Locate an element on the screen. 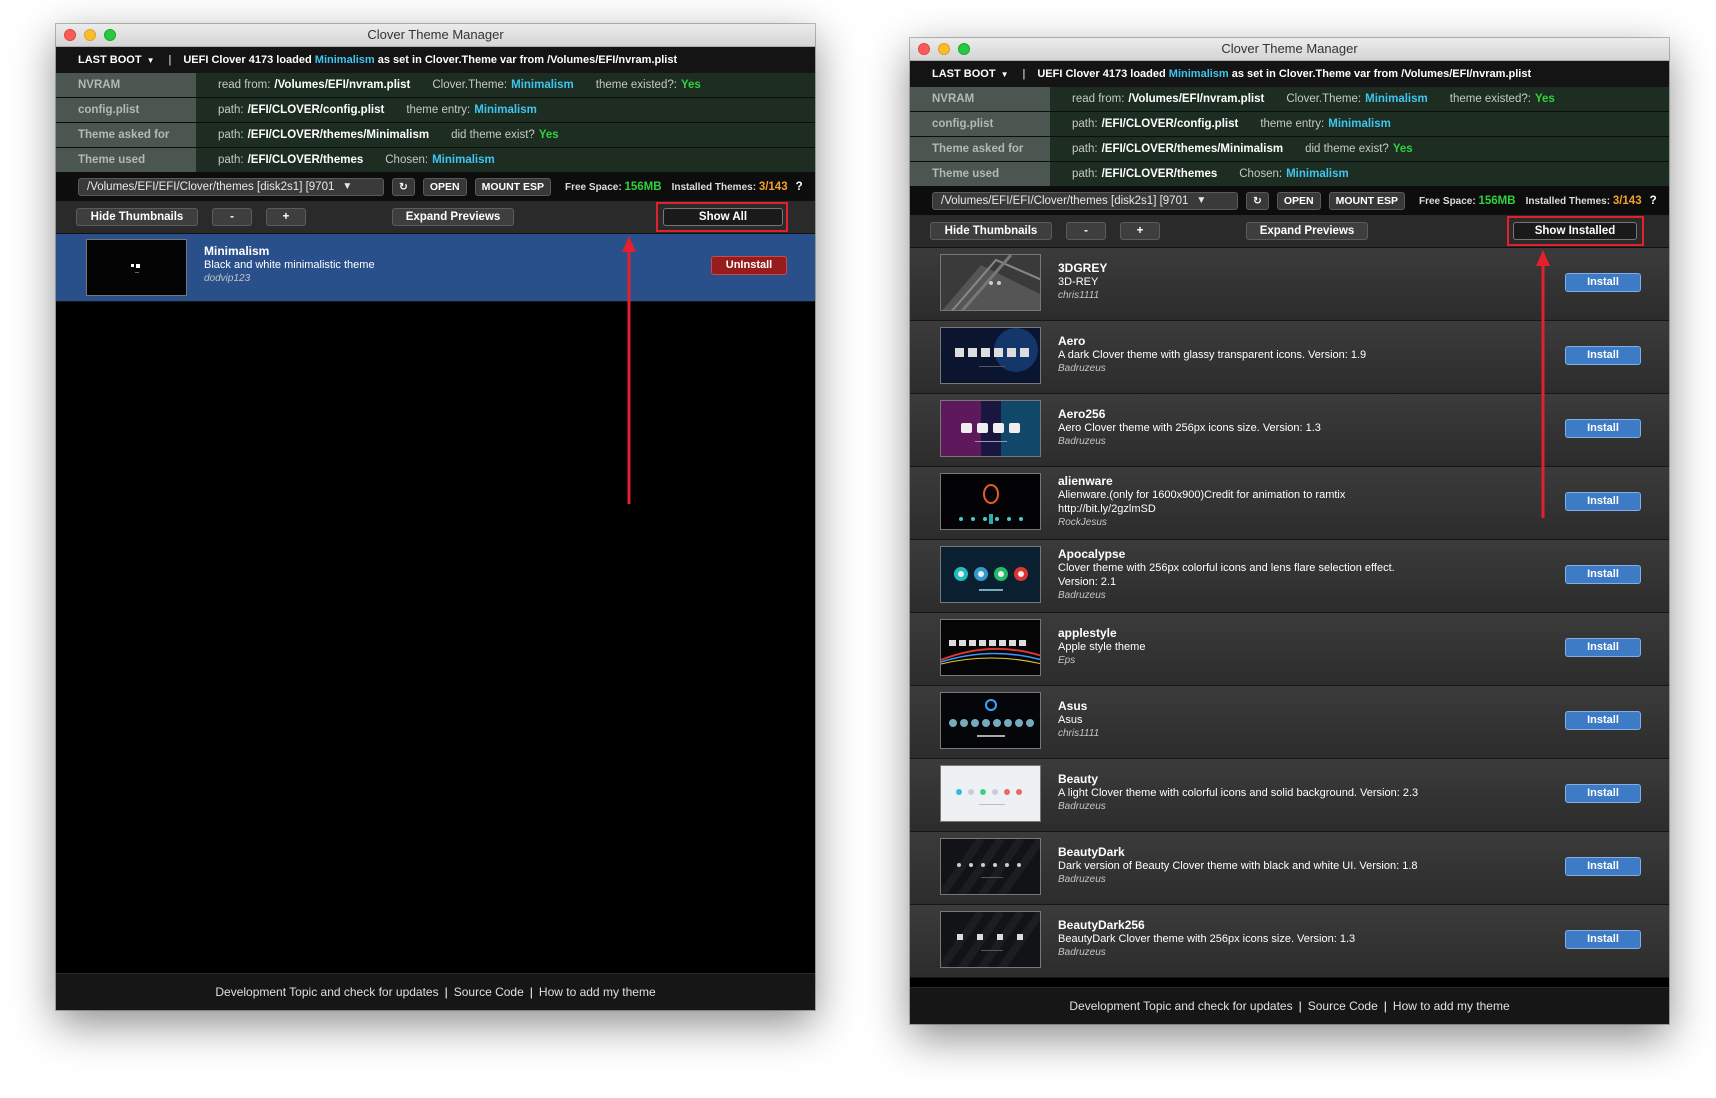 Image resolution: width=1716 pixels, height=1098 pixels. theme-name: Minimalism is located at coordinates (237, 251).